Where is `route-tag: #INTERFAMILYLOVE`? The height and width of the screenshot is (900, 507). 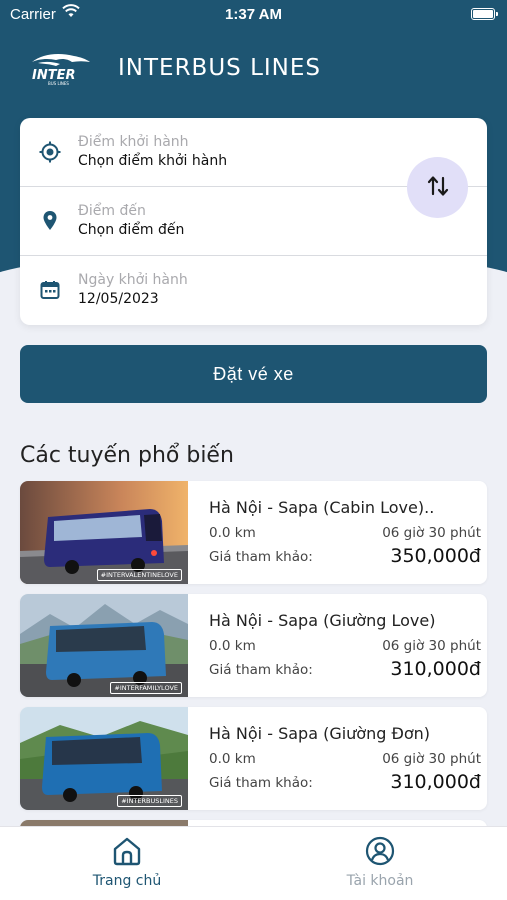 route-tag: #INTERFAMILYLOVE is located at coordinates (146, 688).